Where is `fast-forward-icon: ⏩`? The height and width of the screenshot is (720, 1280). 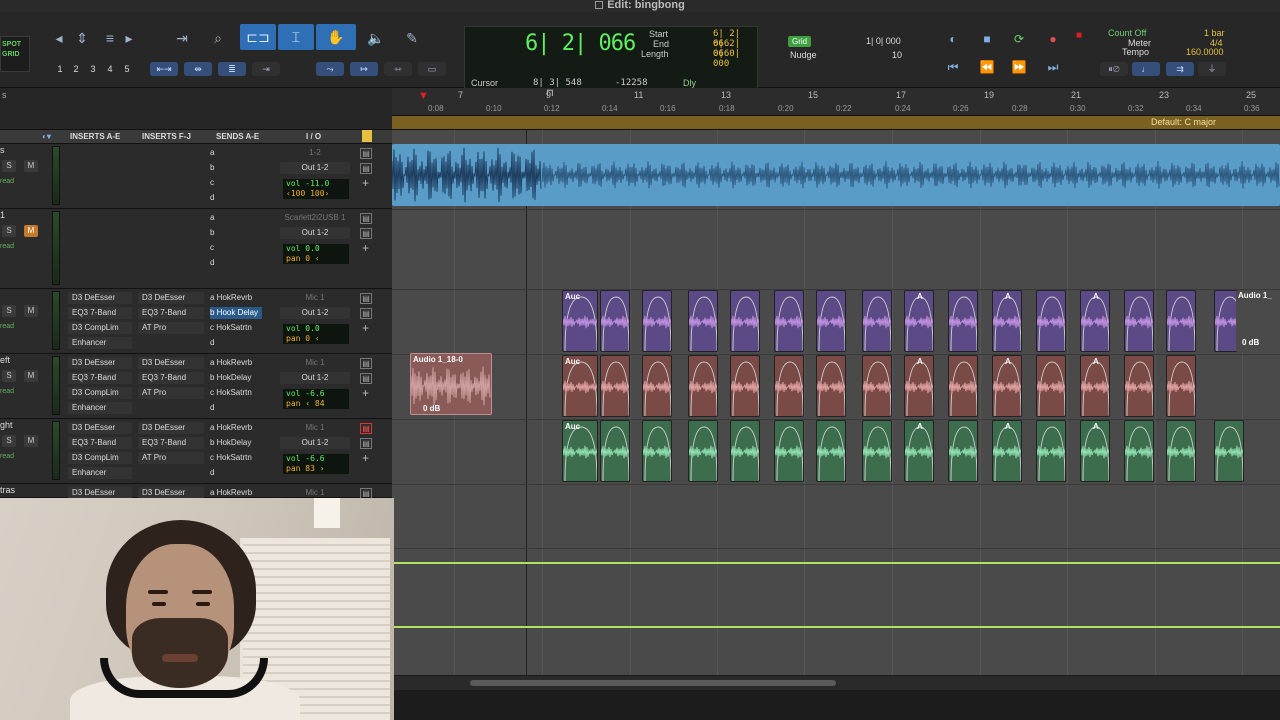
fast-forward-icon: ⏩ is located at coordinates (1019, 67).